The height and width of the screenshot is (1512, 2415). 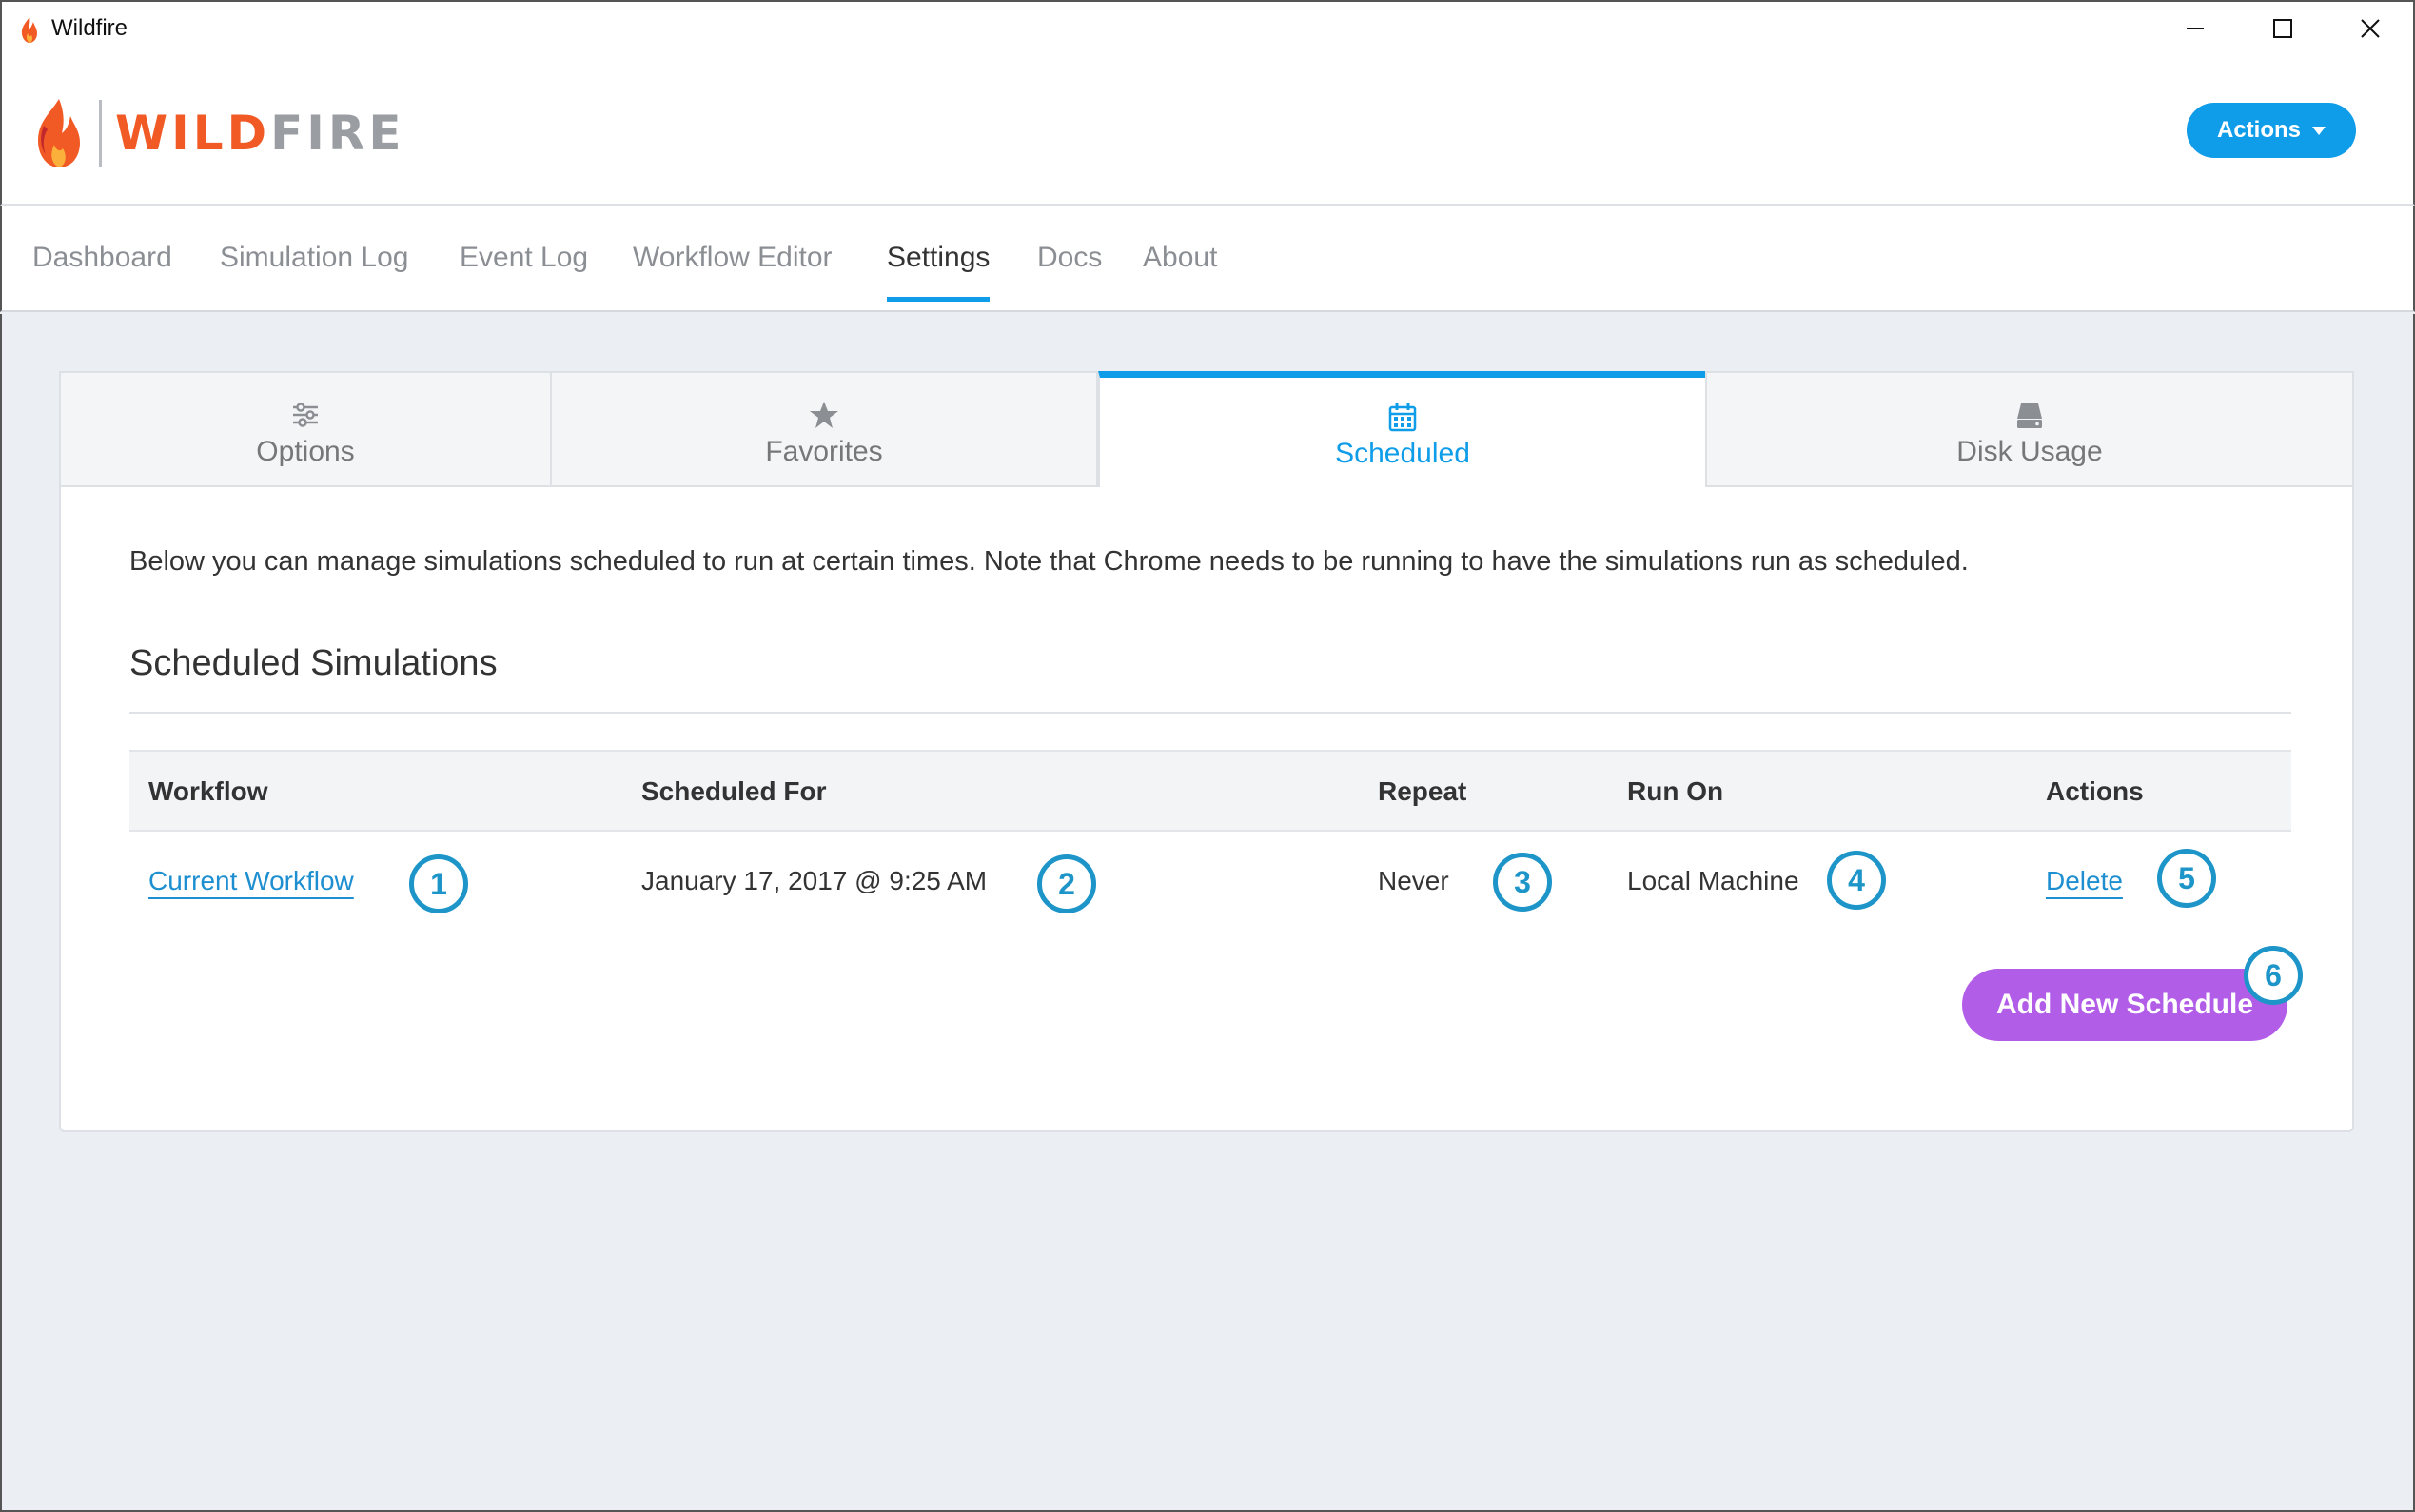 What do you see at coordinates (824, 415) in the screenshot?
I see `star-icon` at bounding box center [824, 415].